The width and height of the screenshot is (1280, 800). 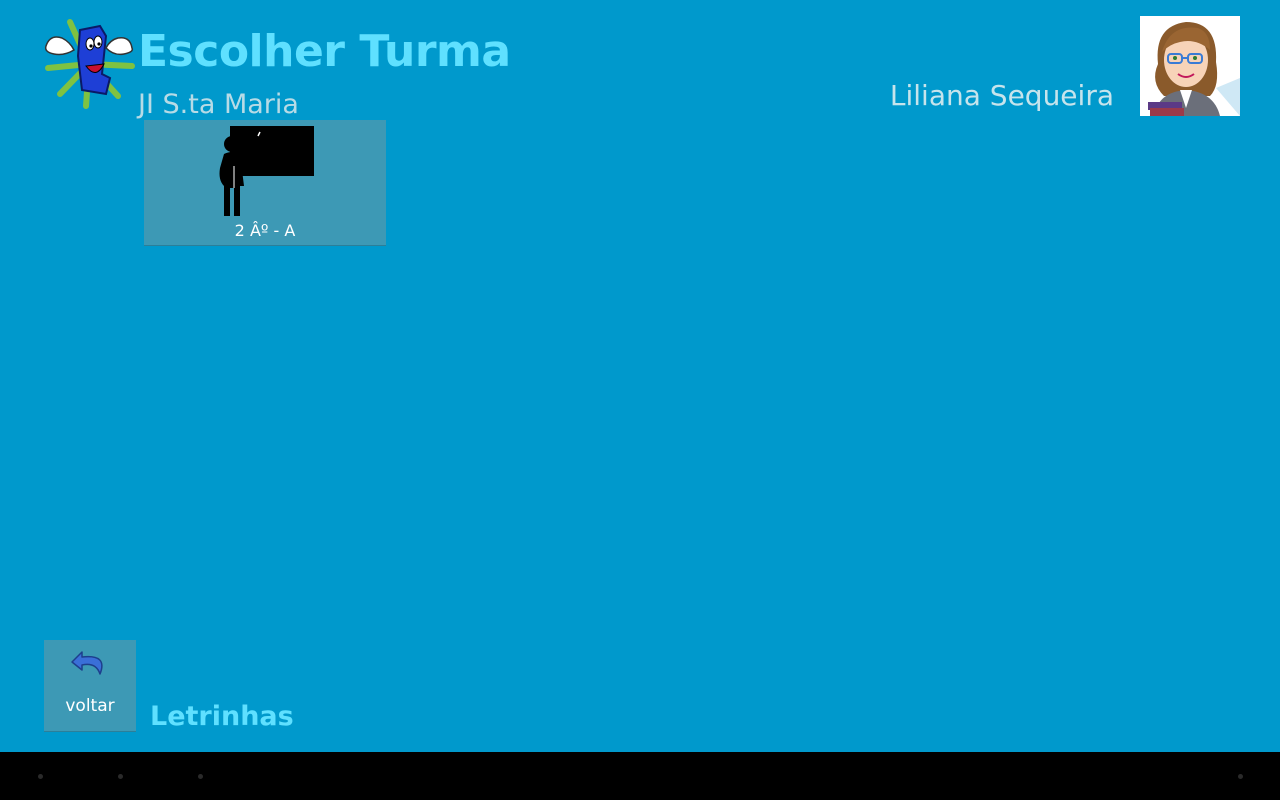 What do you see at coordinates (200, 776) in the screenshot?
I see `recents-nav-icon` at bounding box center [200, 776].